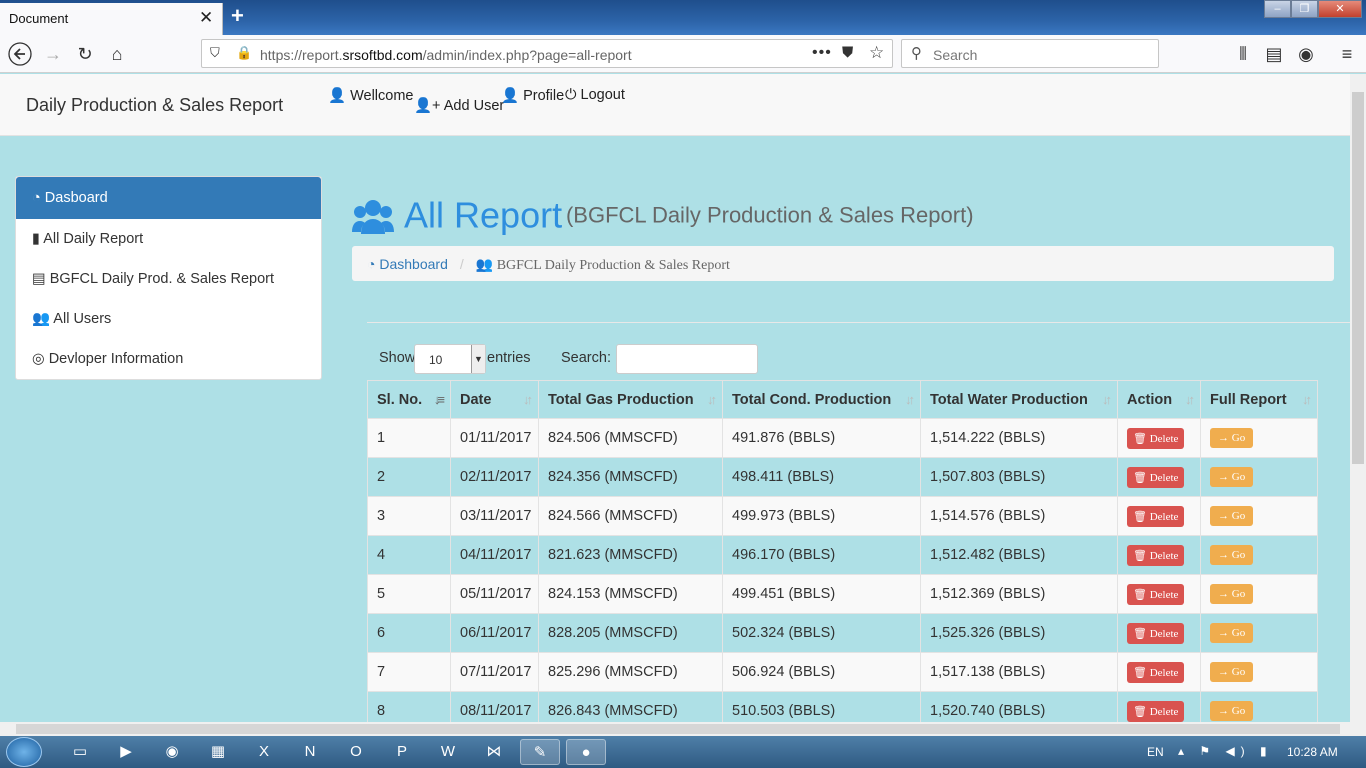 The height and width of the screenshot is (768, 1366). I want to click on maximize-button: ❐, so click(1304, 9).